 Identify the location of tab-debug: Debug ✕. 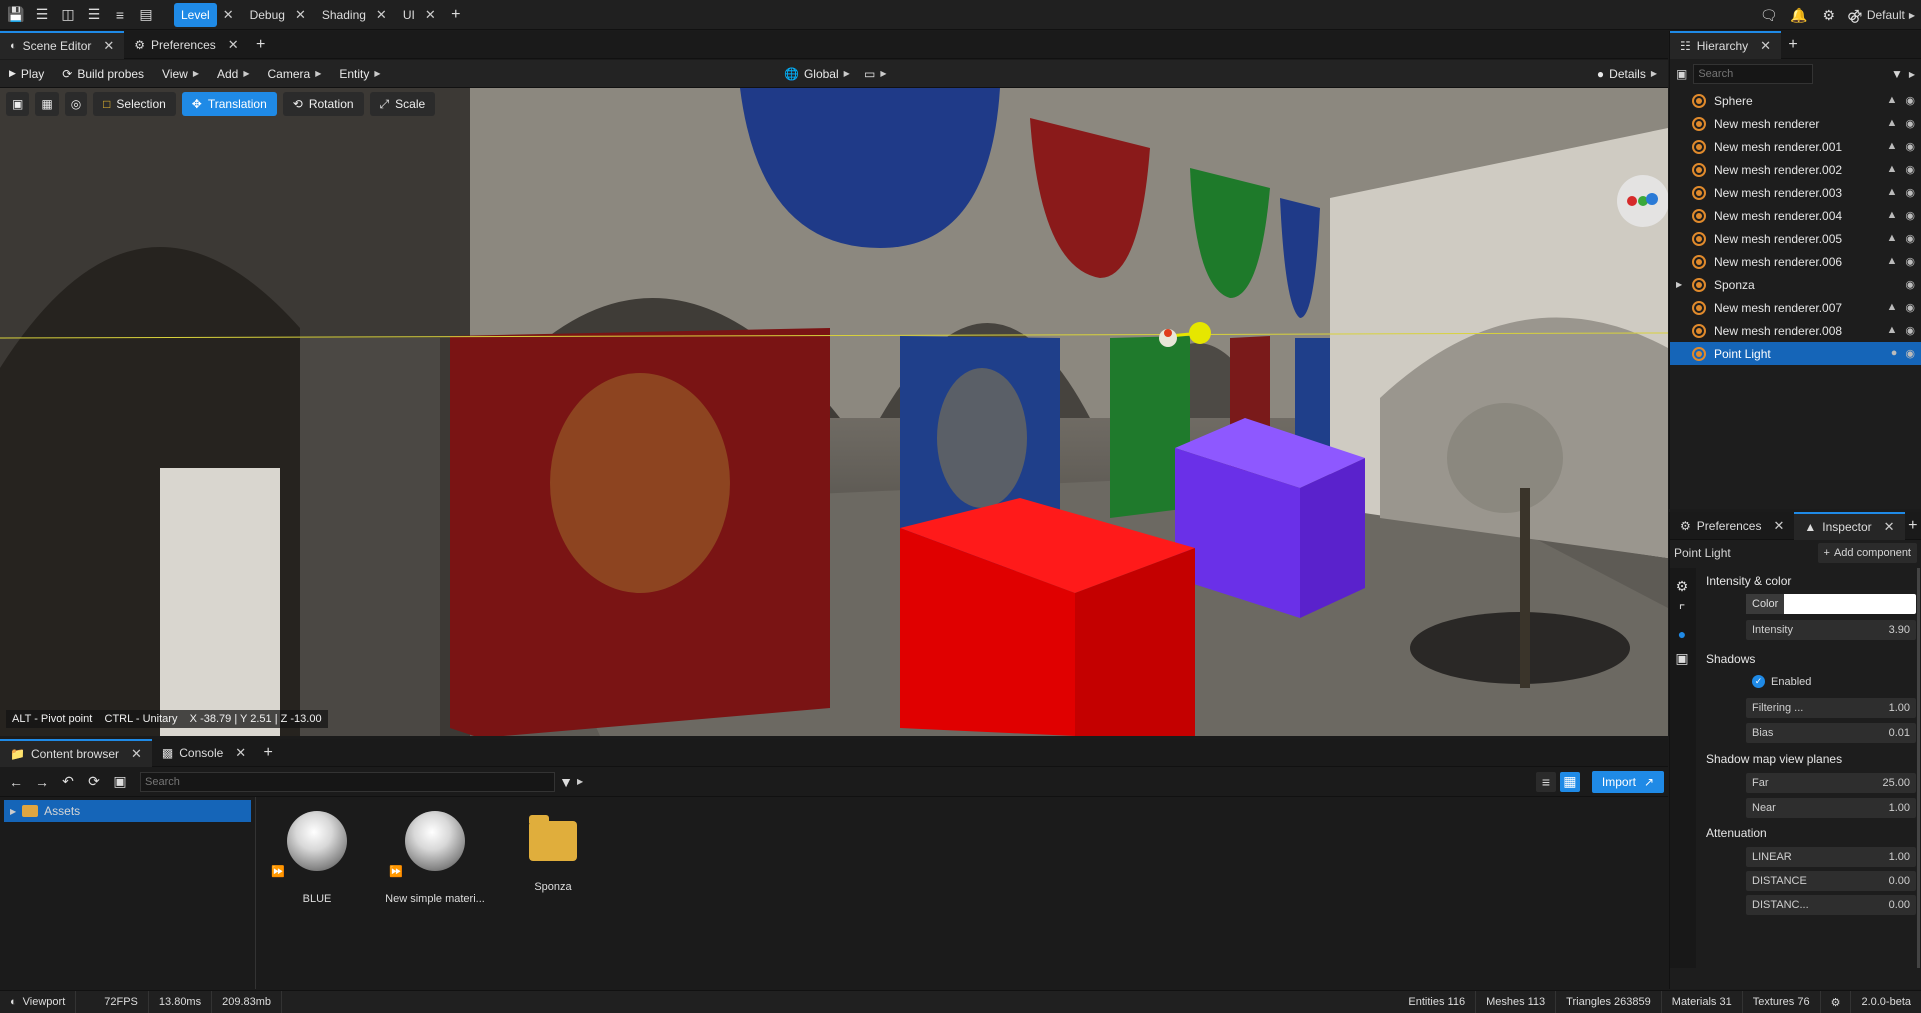
(278, 15).